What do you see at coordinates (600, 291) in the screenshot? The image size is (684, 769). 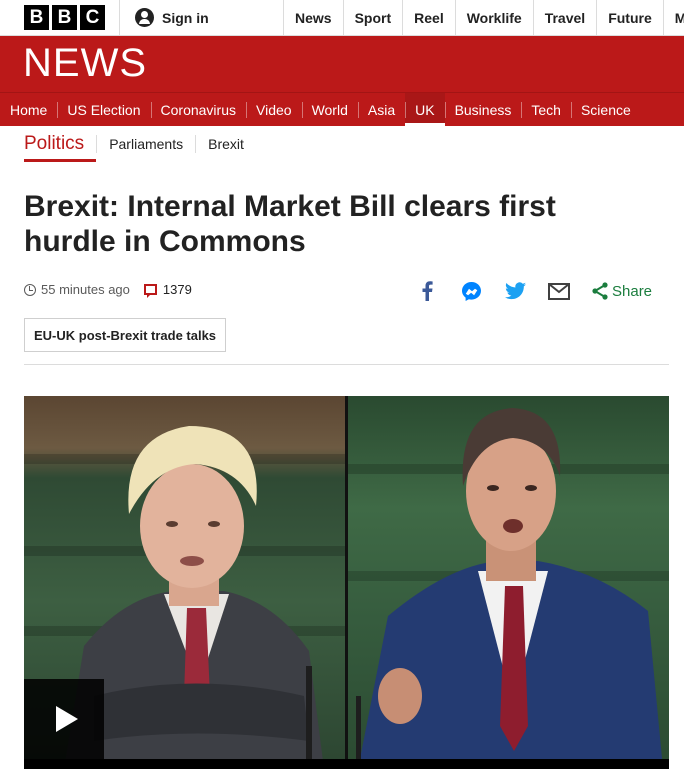 I see `share-icon` at bounding box center [600, 291].